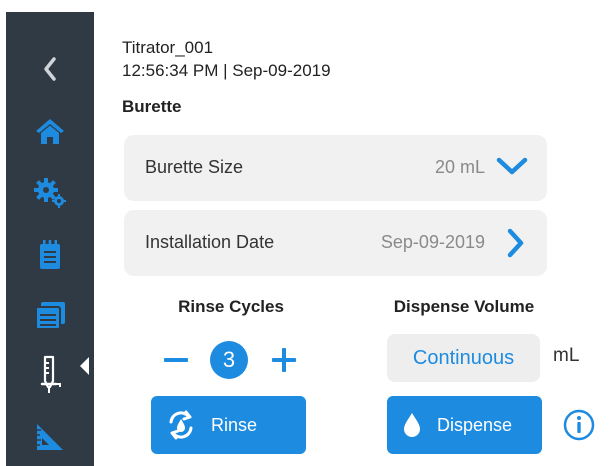  Describe the element at coordinates (231, 306) in the screenshot. I see `rinse-cycles-label: Rinse Cycles` at that location.